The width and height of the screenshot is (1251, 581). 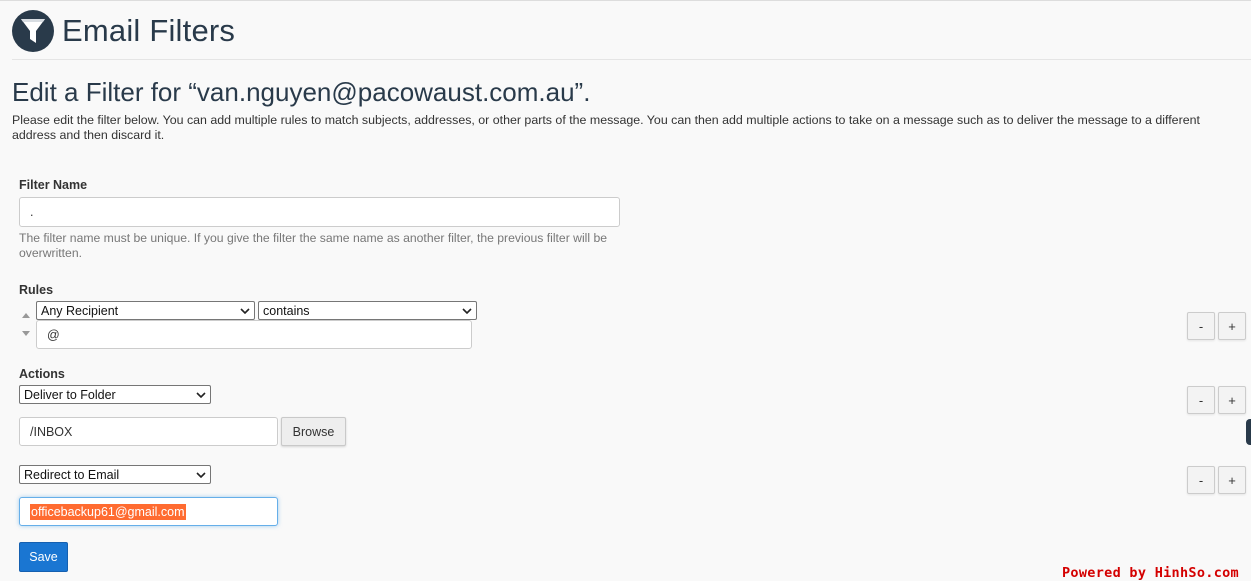 I want to click on page-header: Email Filters, so click(x=123, y=31).